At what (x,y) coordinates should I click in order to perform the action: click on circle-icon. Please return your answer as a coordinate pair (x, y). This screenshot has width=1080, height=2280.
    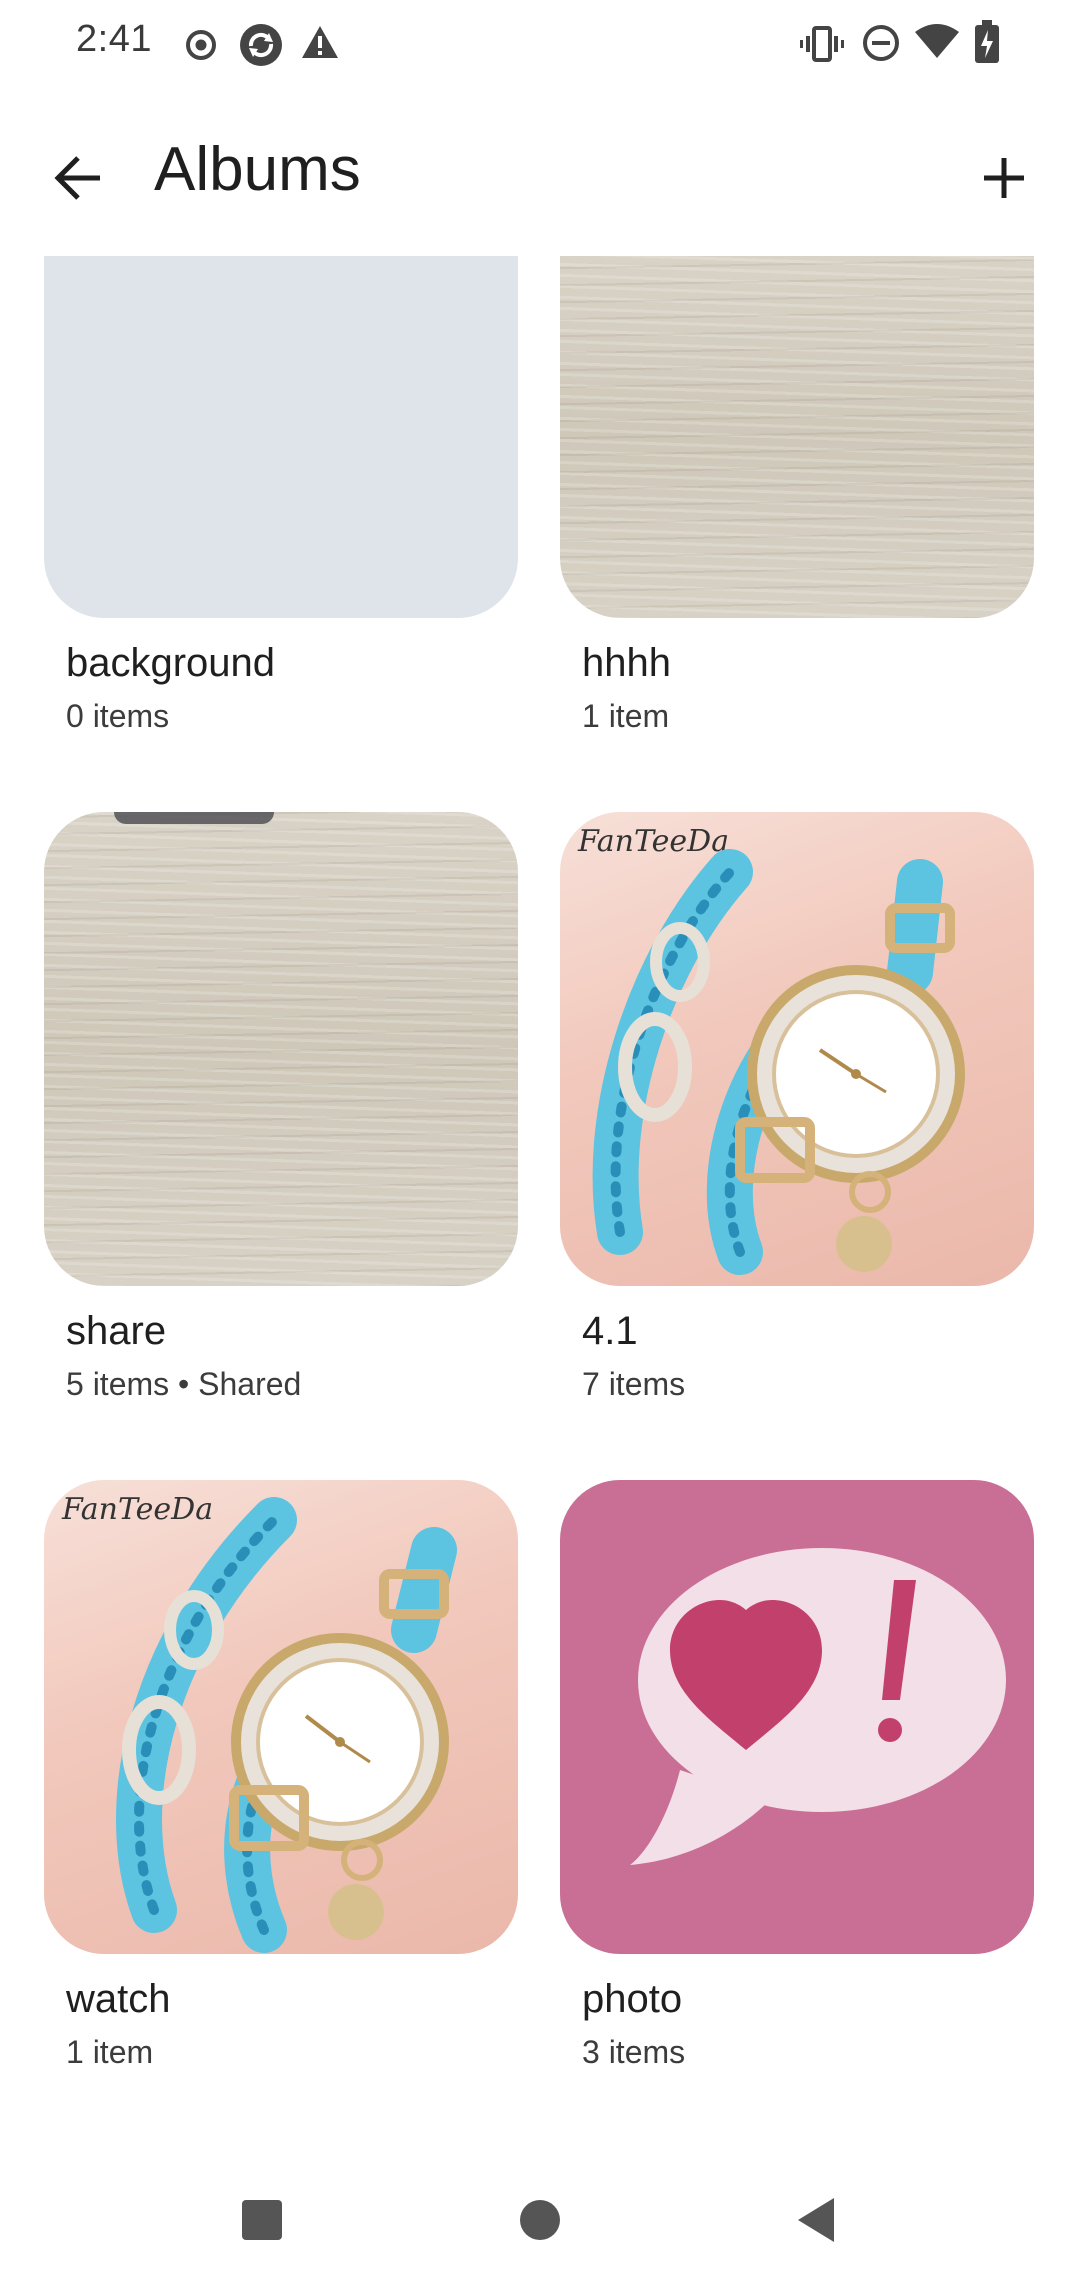
    Looking at the image, I should click on (540, 2220).